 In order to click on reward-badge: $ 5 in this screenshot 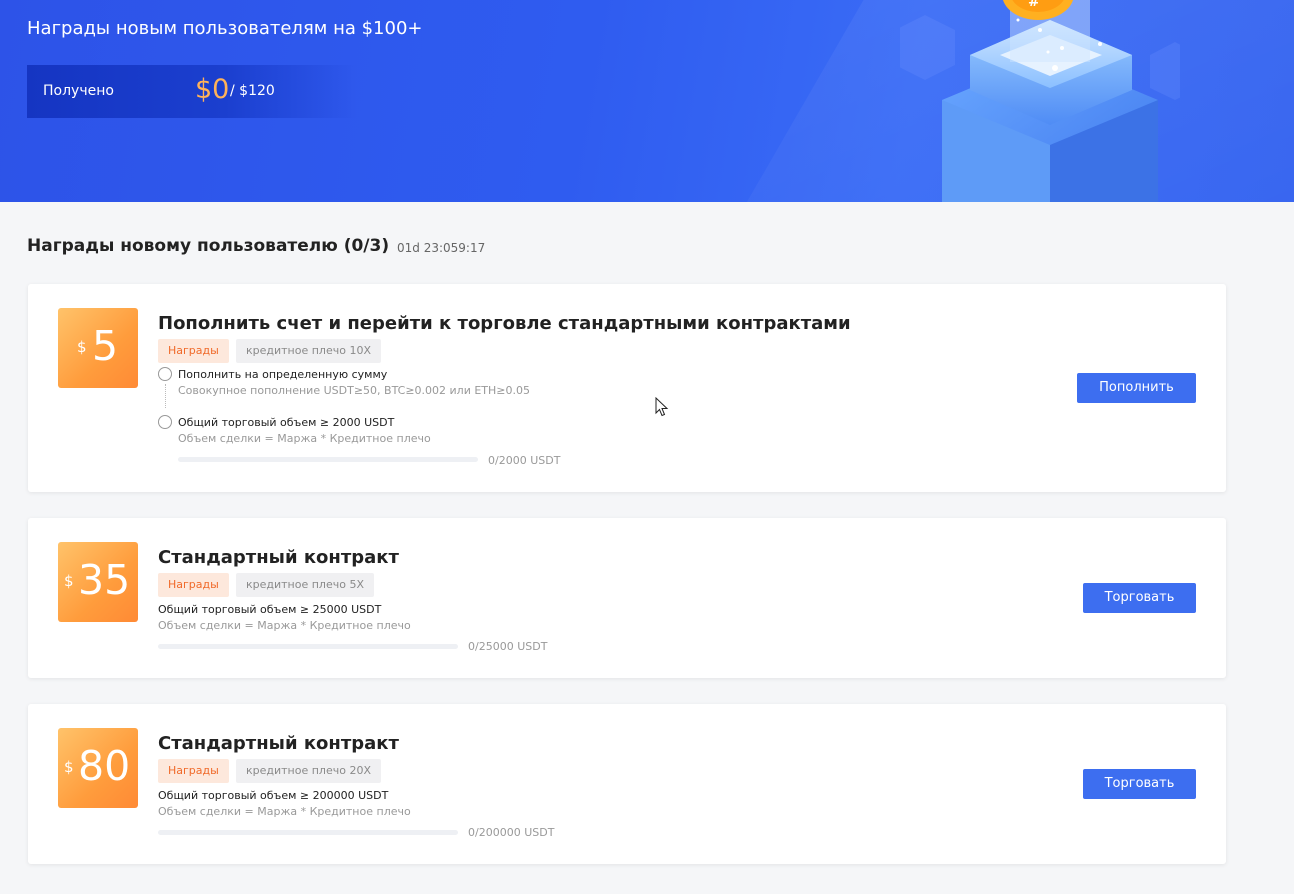, I will do `click(98, 348)`.